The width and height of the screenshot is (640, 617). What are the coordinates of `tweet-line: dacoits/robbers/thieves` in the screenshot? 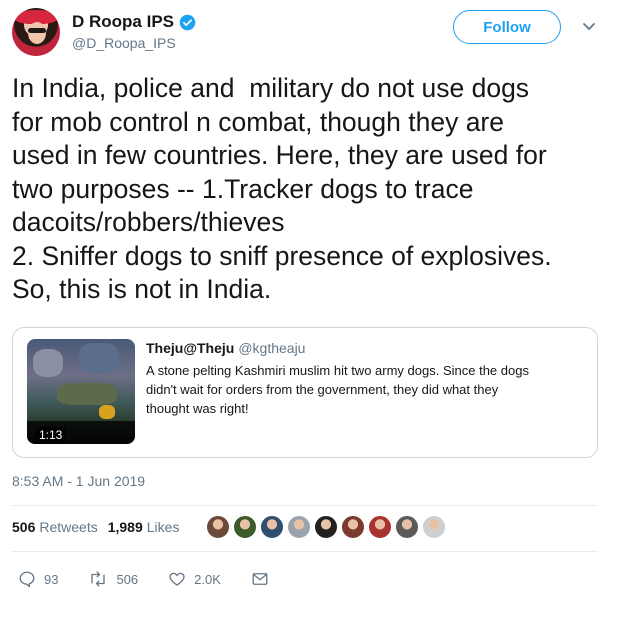 It's located at (148, 222).